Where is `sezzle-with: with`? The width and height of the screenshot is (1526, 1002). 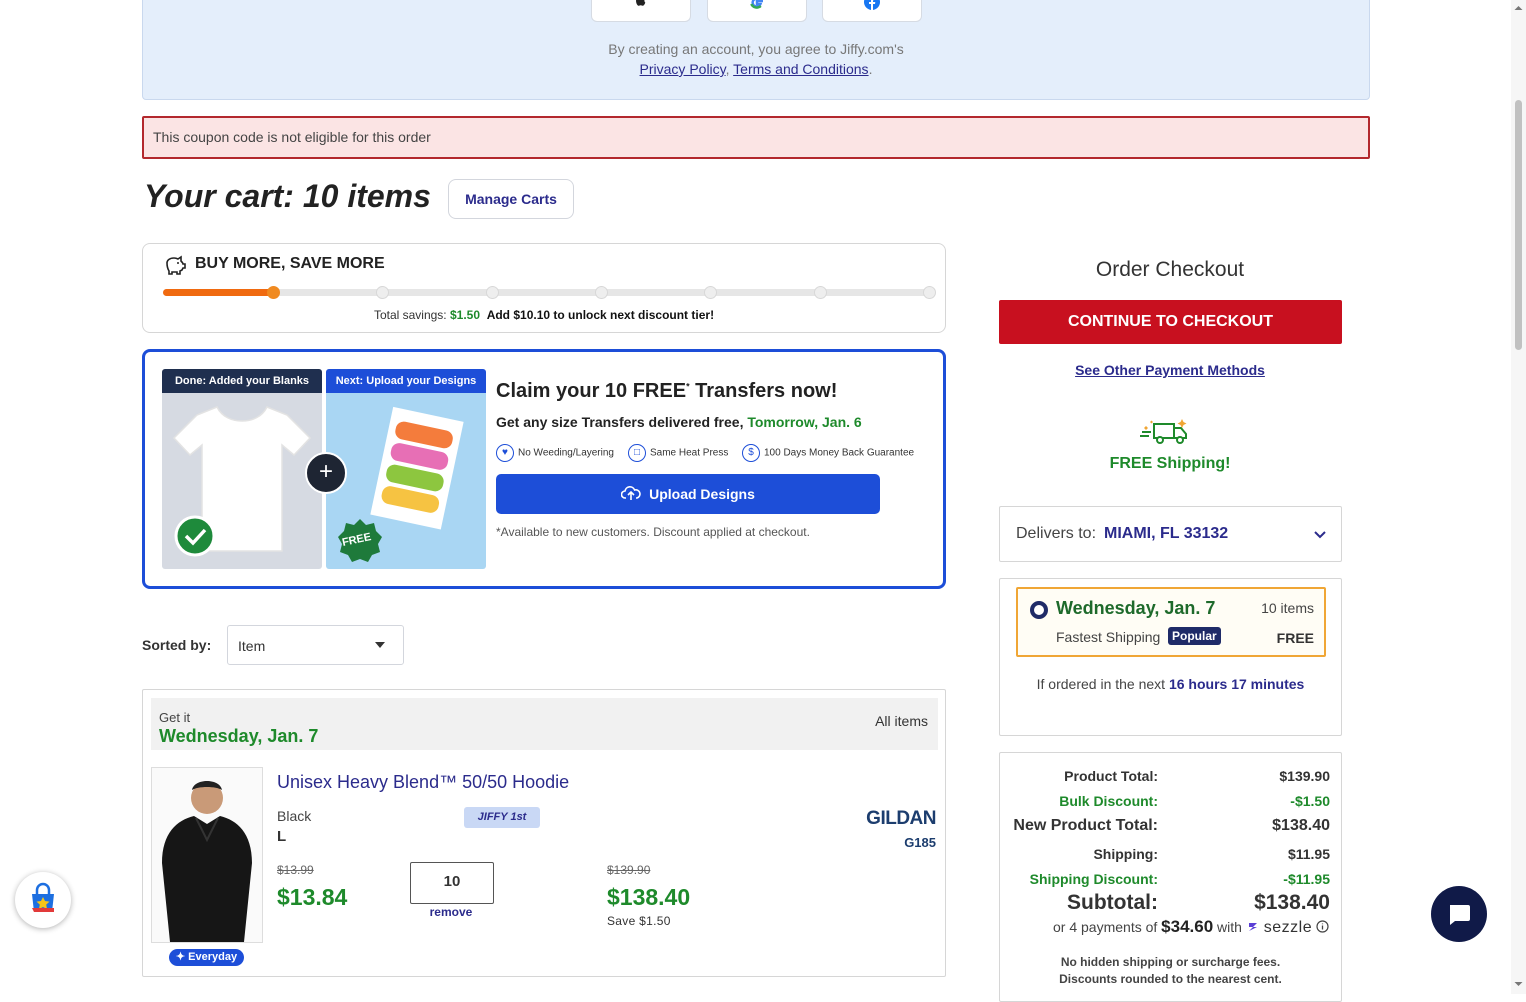 sezzle-with: with is located at coordinates (1229, 927).